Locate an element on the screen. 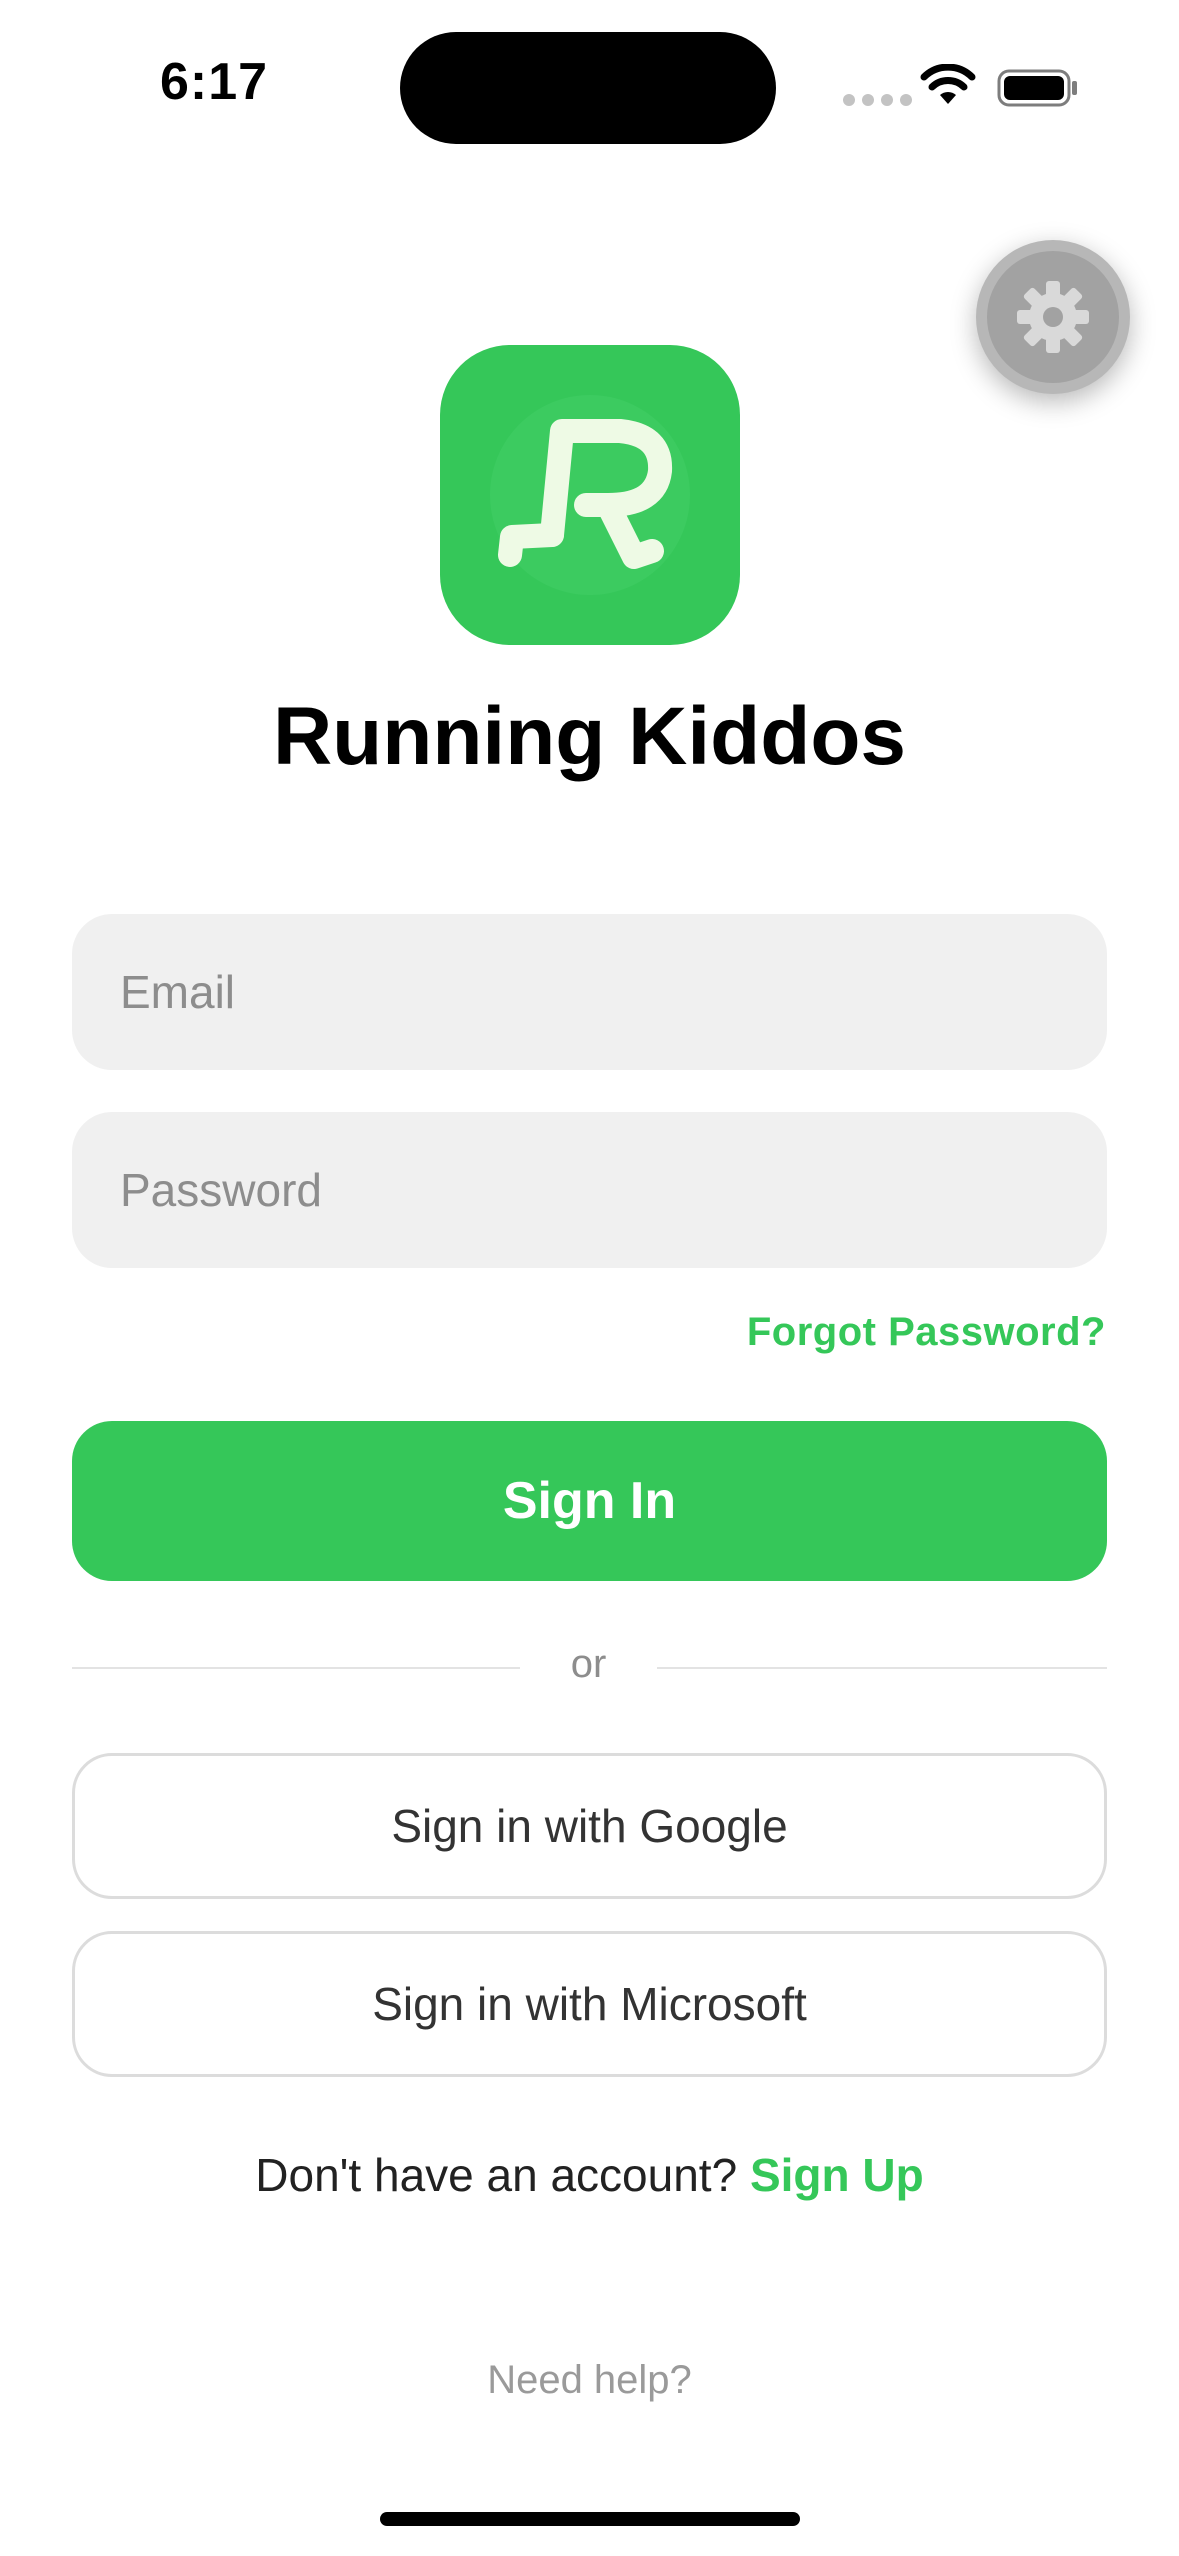 The width and height of the screenshot is (1179, 2556). divider-line-left is located at coordinates (296, 1668).